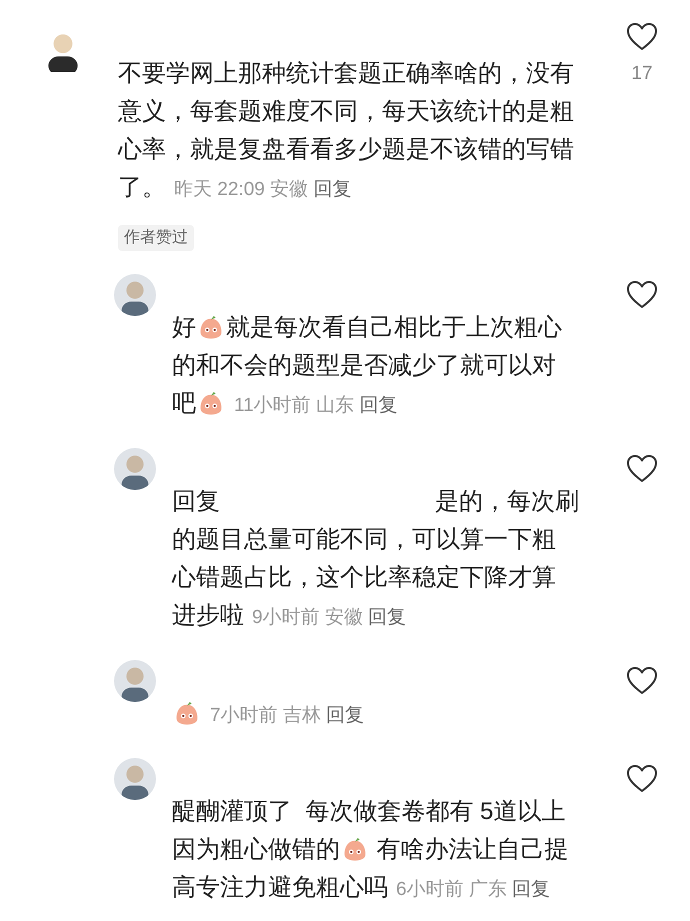 This screenshot has height=921, width=690. Describe the element at coordinates (364, 539) in the screenshot. I see `comment-text: 的题目总量可能不同，可以算一下粗` at that location.